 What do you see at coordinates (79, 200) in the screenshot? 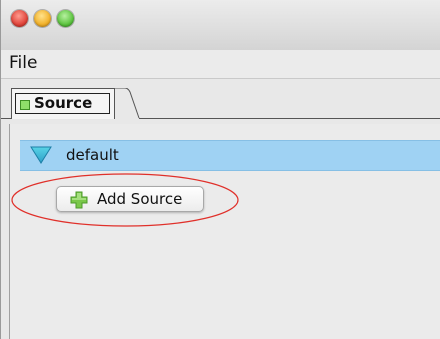
I see `plus-icon` at bounding box center [79, 200].